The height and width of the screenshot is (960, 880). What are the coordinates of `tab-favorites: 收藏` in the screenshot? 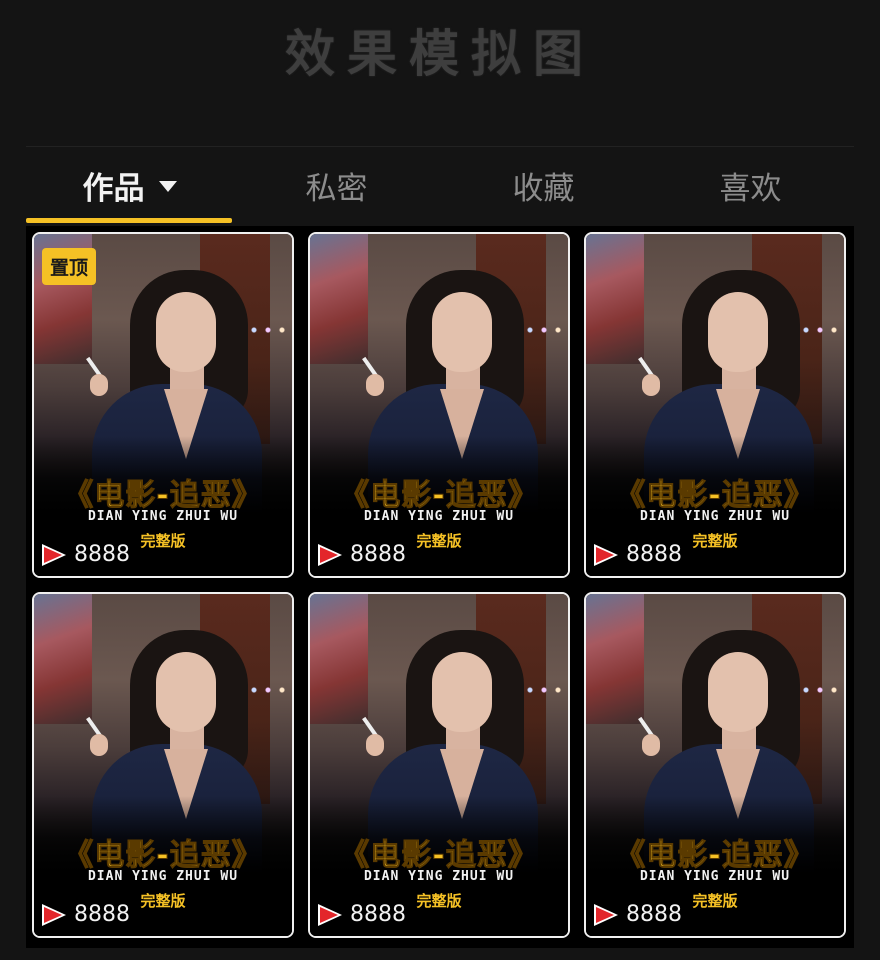 It's located at (543, 185).